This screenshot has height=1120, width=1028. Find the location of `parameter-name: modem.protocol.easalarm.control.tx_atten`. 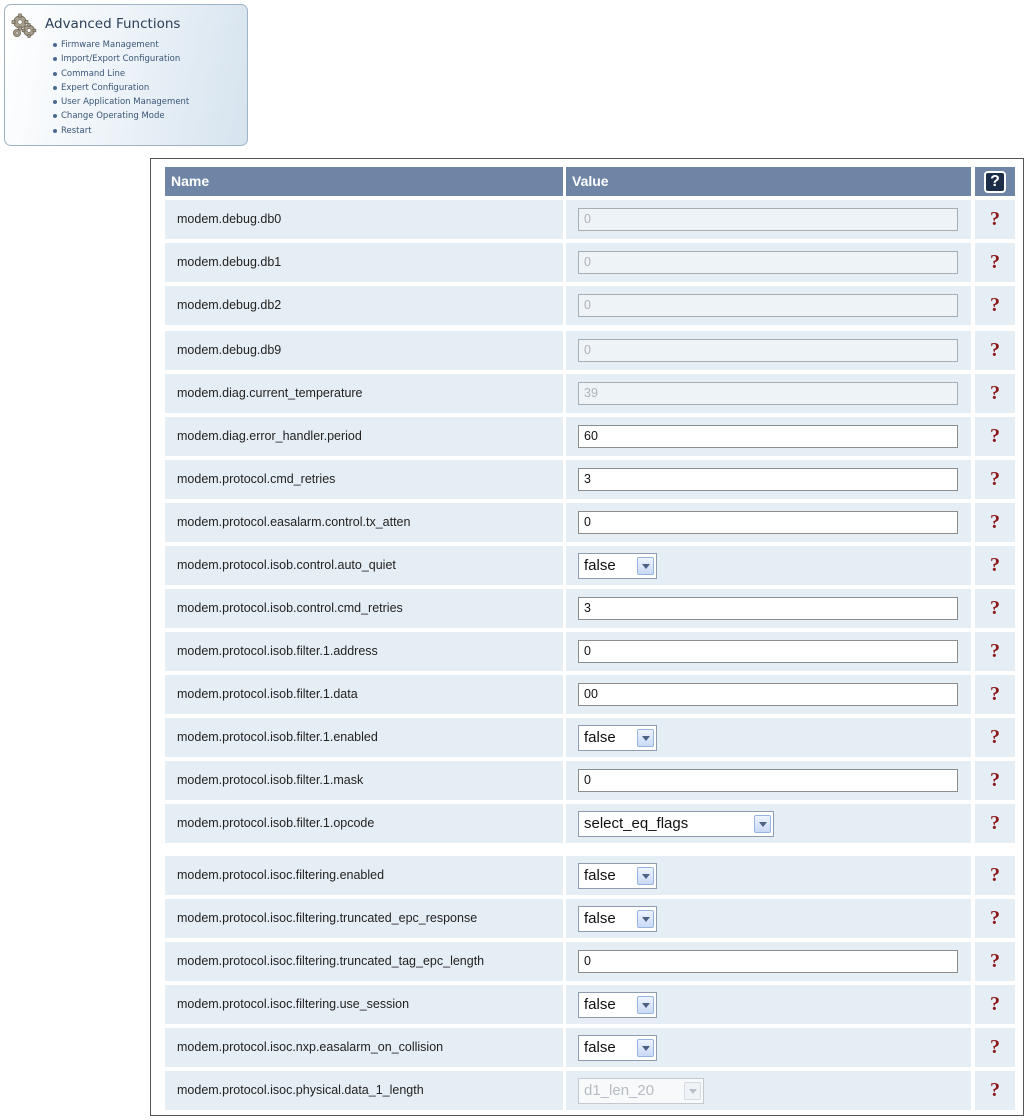

parameter-name: modem.protocol.easalarm.control.tx_atten is located at coordinates (364, 522).